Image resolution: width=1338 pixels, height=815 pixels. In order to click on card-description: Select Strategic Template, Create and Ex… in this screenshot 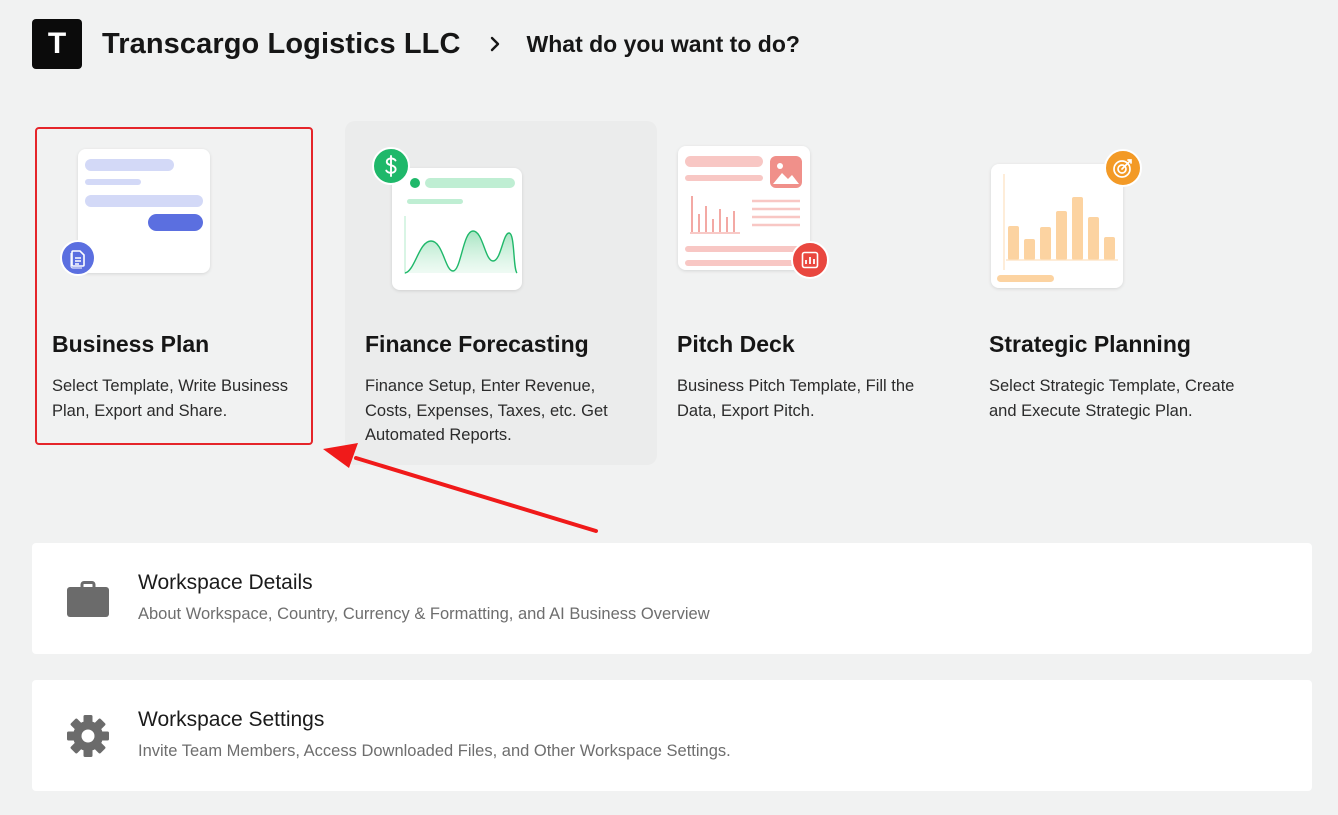, I will do `click(1112, 398)`.